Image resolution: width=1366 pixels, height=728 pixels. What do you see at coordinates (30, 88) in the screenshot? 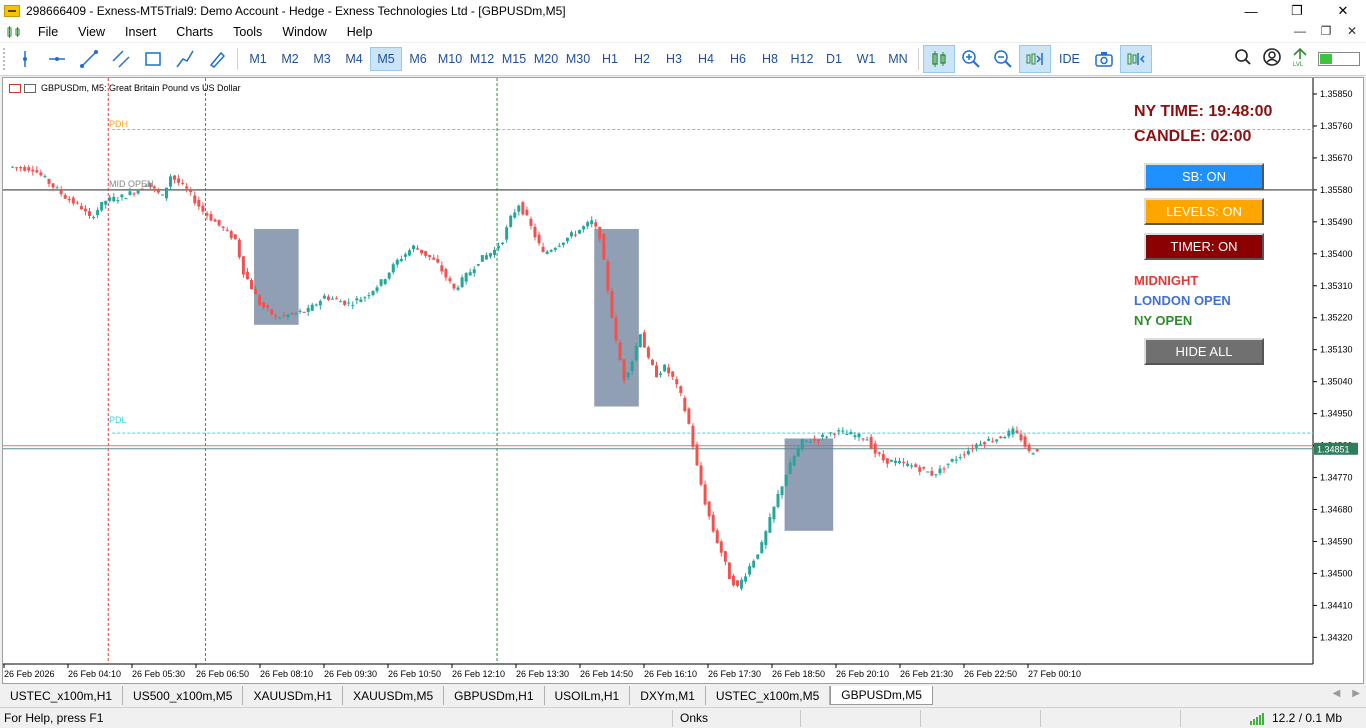
I see `chart-object-icon` at bounding box center [30, 88].